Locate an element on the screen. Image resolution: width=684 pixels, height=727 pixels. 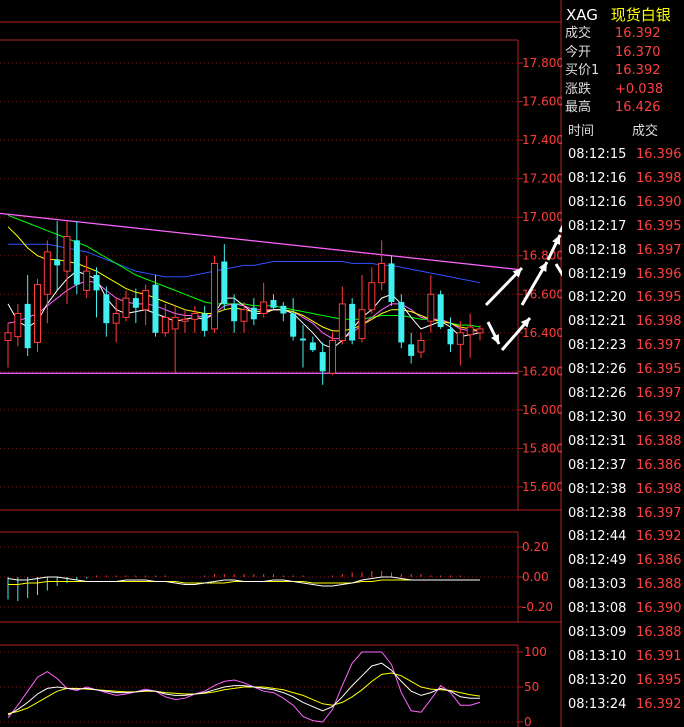
quote-value: 16.370 is located at coordinates (638, 52).